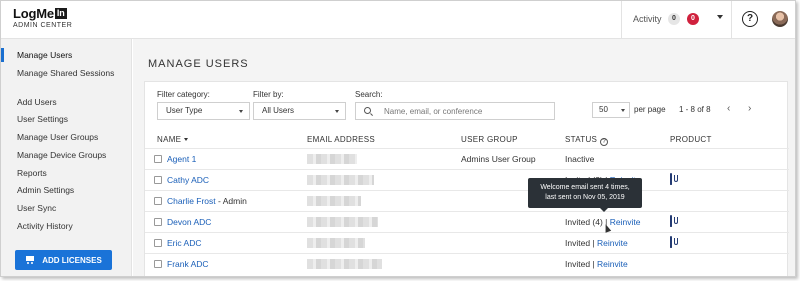  I want to click on sort-desc-icon, so click(186, 140).